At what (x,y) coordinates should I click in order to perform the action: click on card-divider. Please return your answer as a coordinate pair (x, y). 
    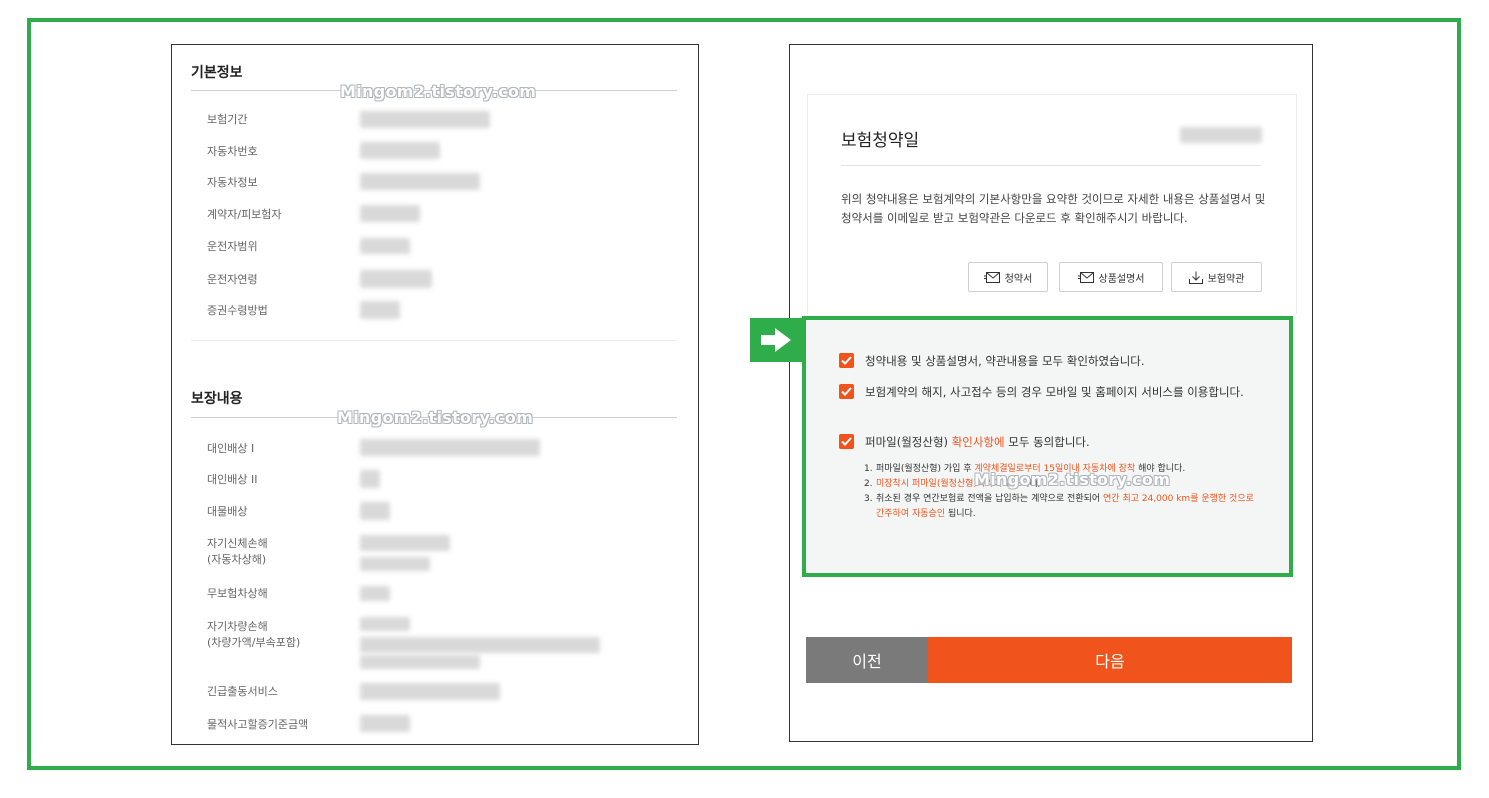
    Looking at the image, I should click on (1051, 165).